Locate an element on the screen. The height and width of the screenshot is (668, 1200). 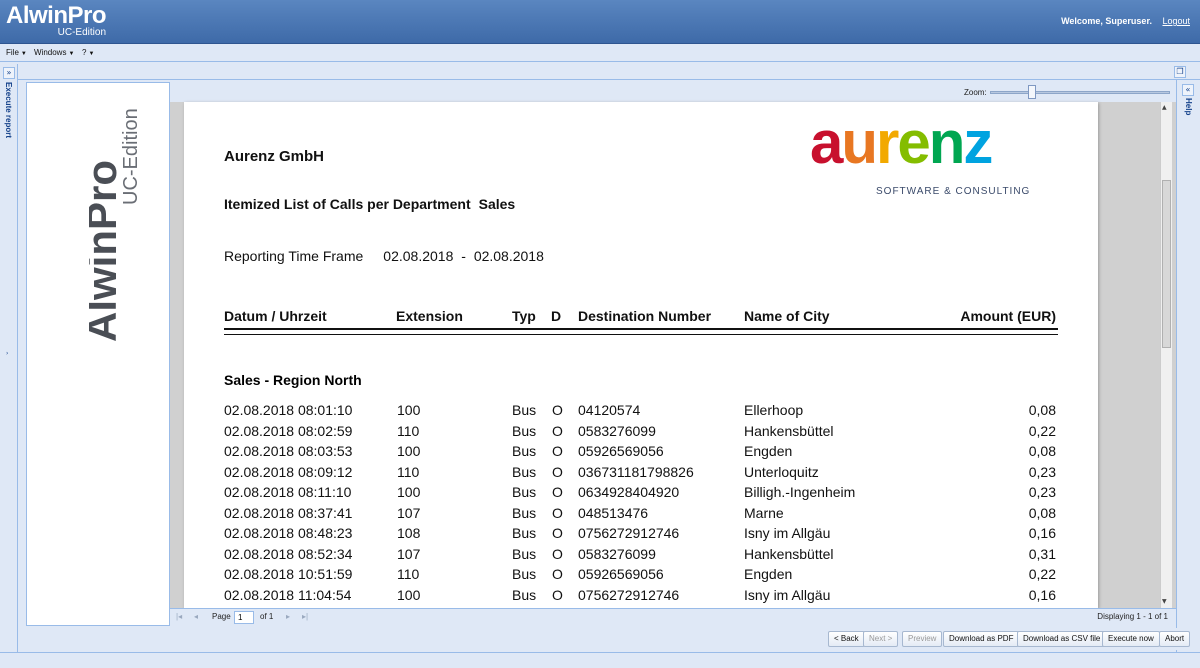
cell-dt: 02.08.2018 08:03:53 is located at coordinates (288, 451).